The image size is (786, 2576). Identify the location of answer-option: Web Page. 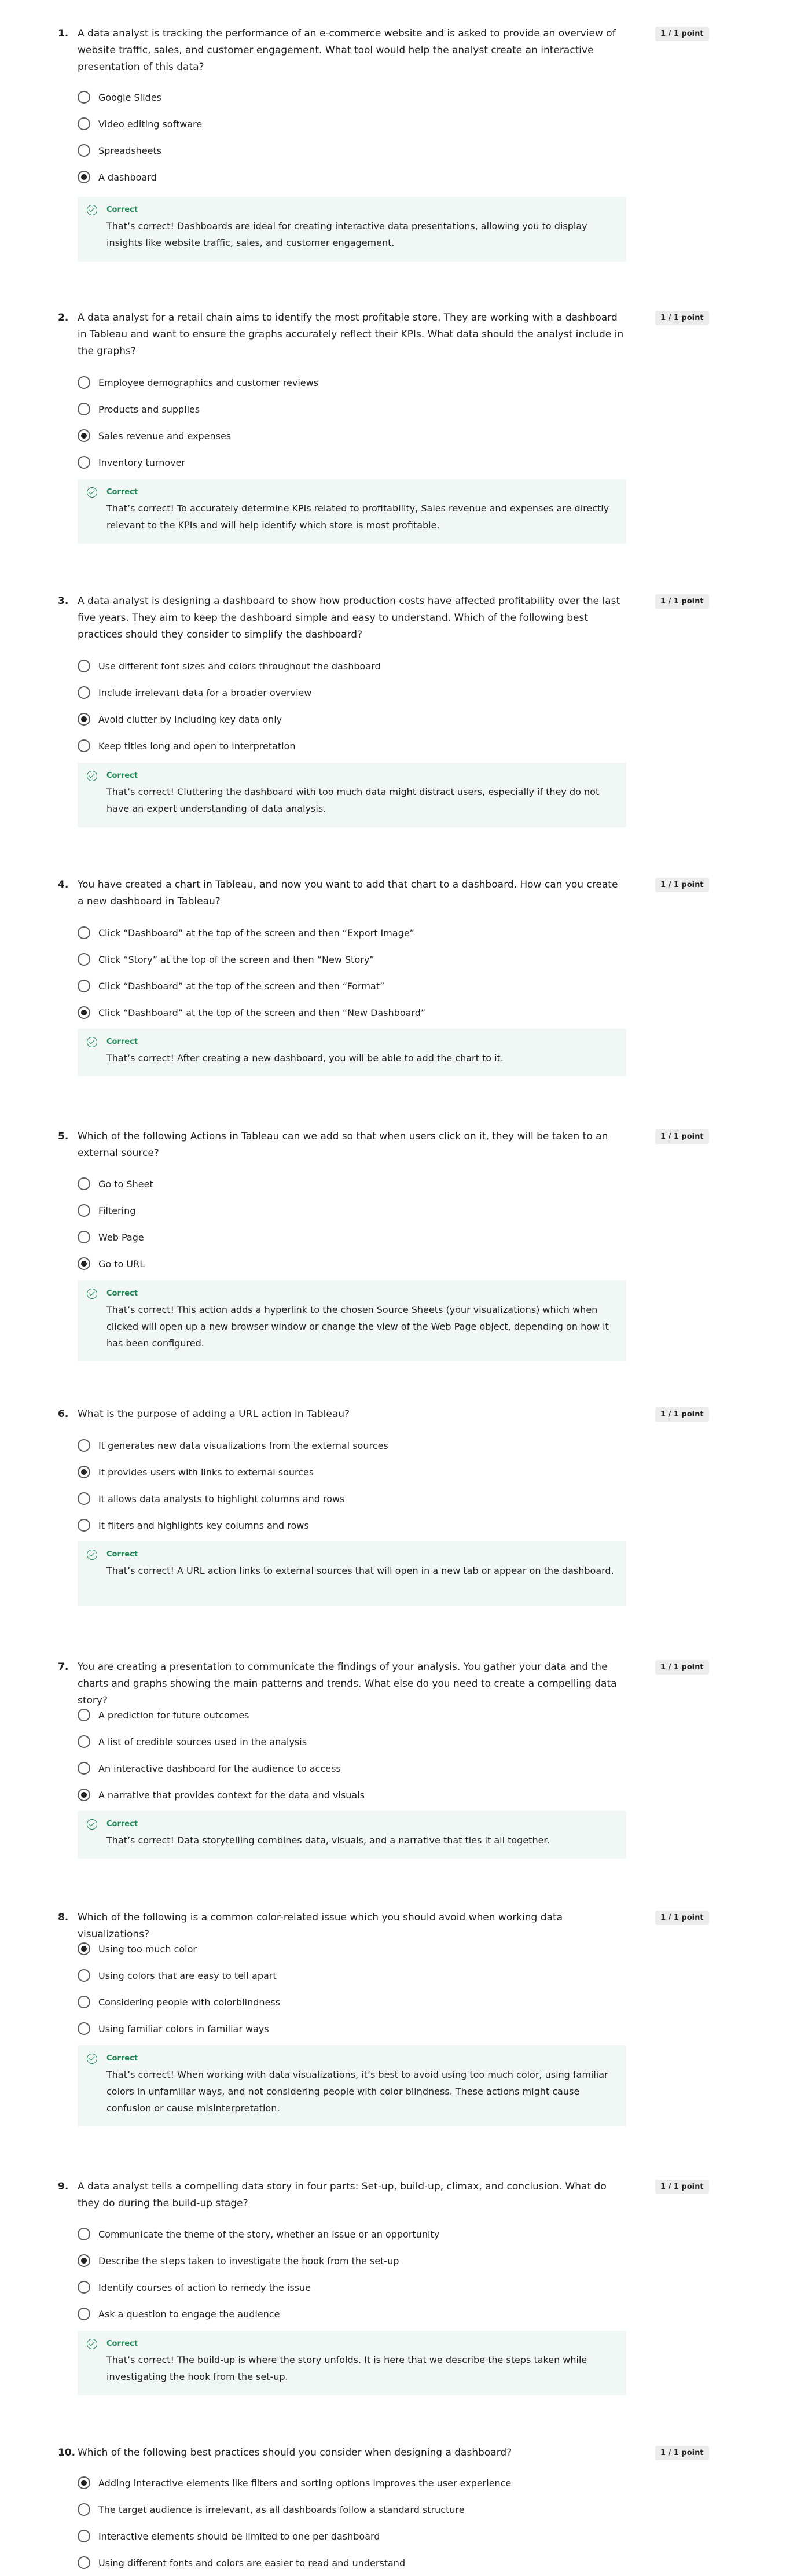
(355, 1237).